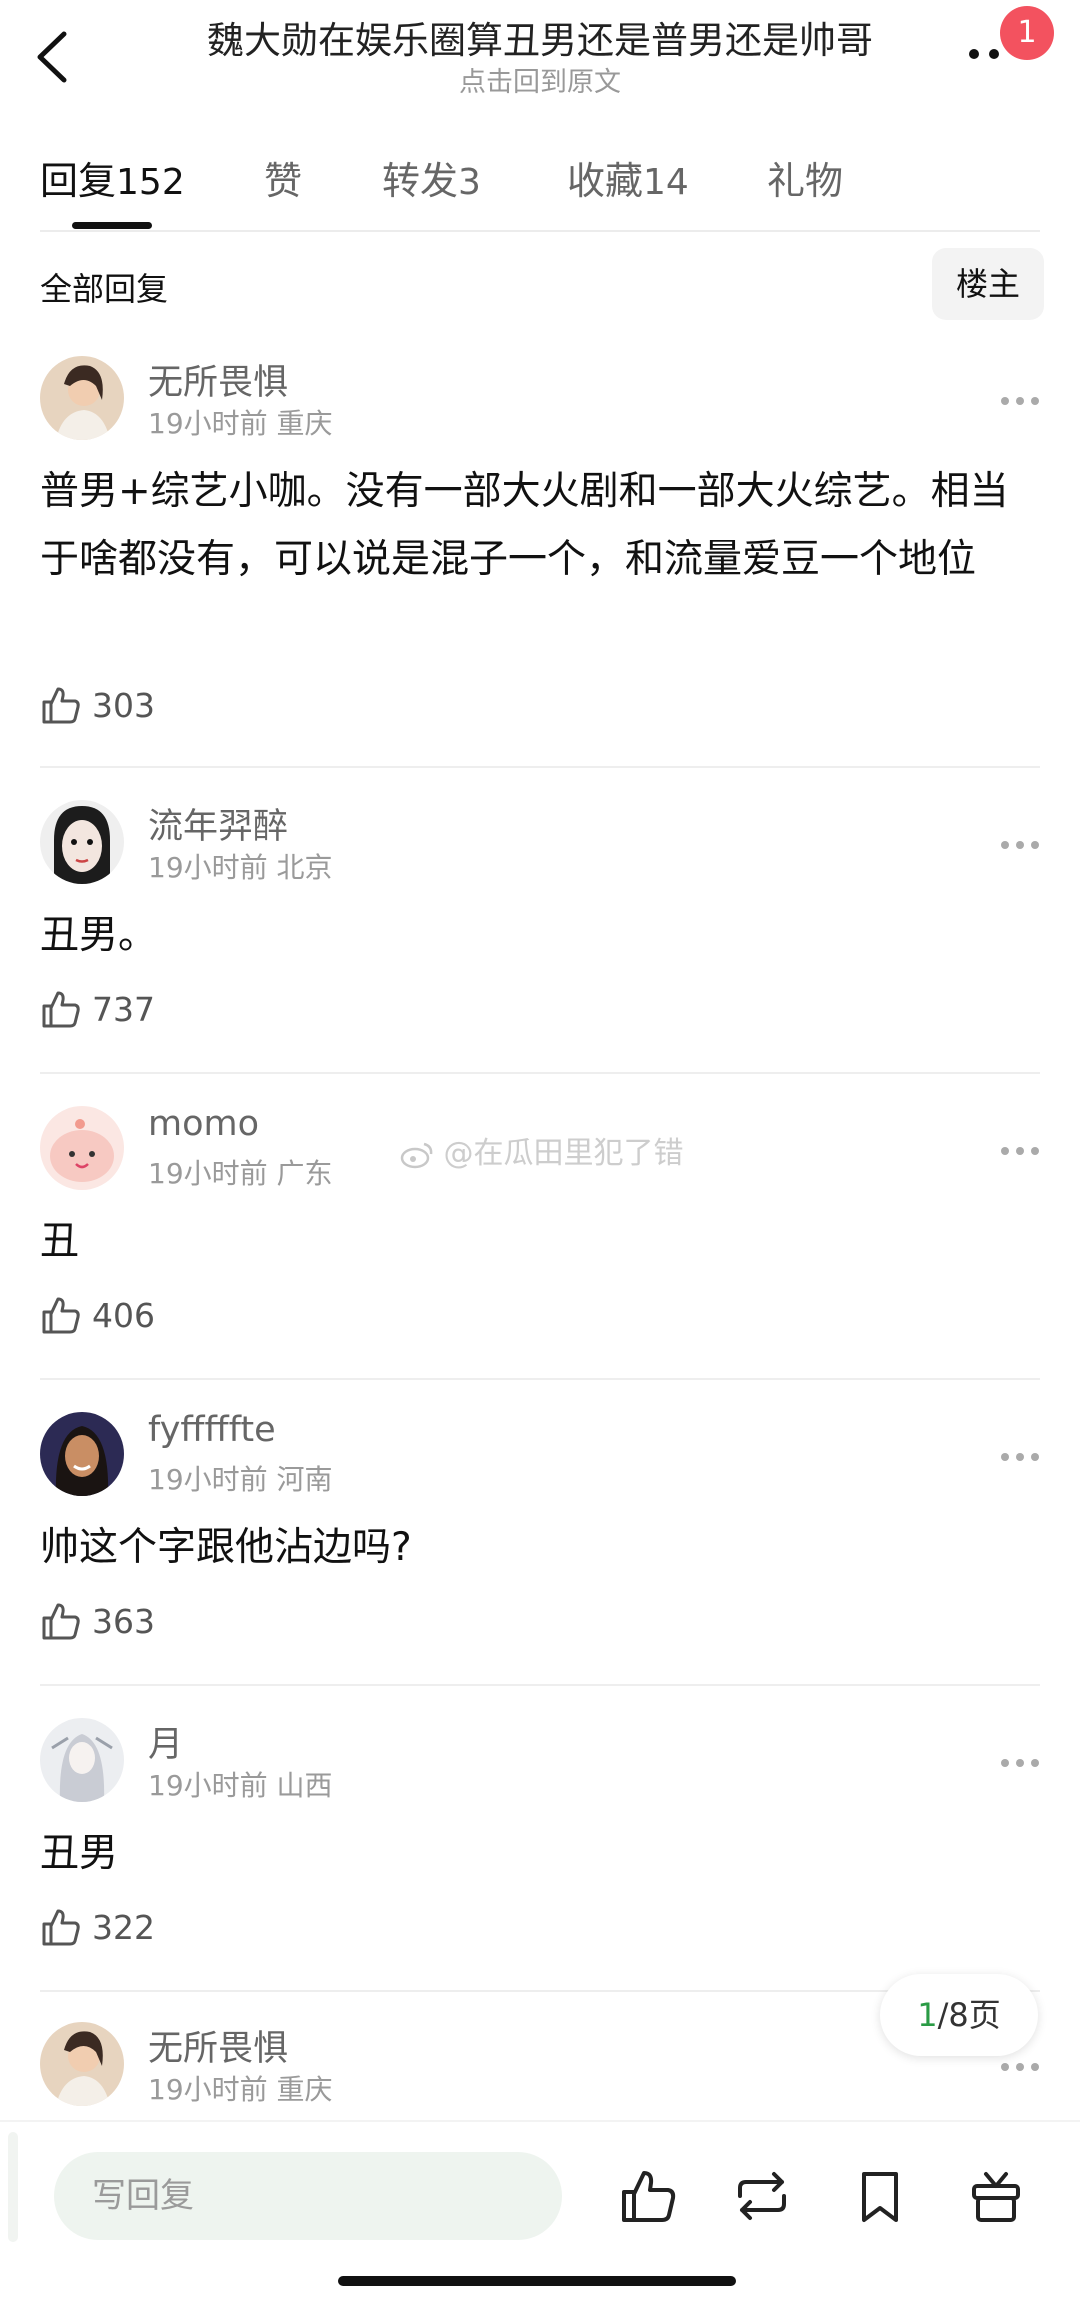 The width and height of the screenshot is (1080, 2300). What do you see at coordinates (240, 867) in the screenshot?
I see `comment-meta: 19小时前 北京` at bounding box center [240, 867].